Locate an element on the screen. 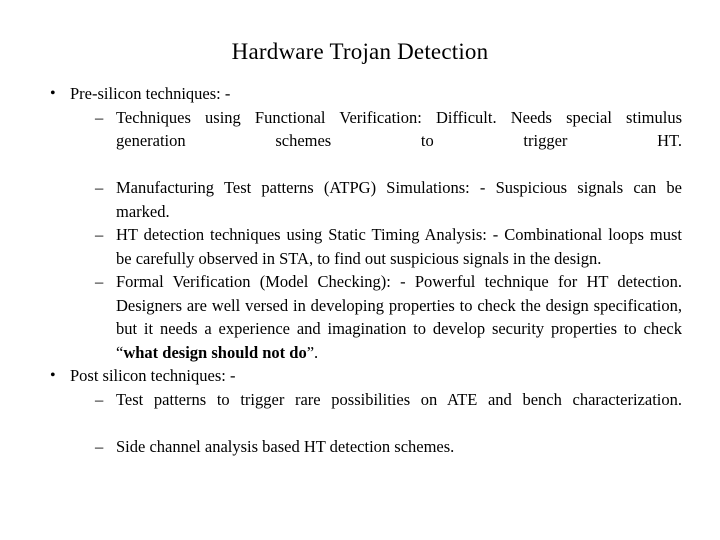  bullet-post-silicon: • Post silicon techniques: - is located at coordinates (362, 376).